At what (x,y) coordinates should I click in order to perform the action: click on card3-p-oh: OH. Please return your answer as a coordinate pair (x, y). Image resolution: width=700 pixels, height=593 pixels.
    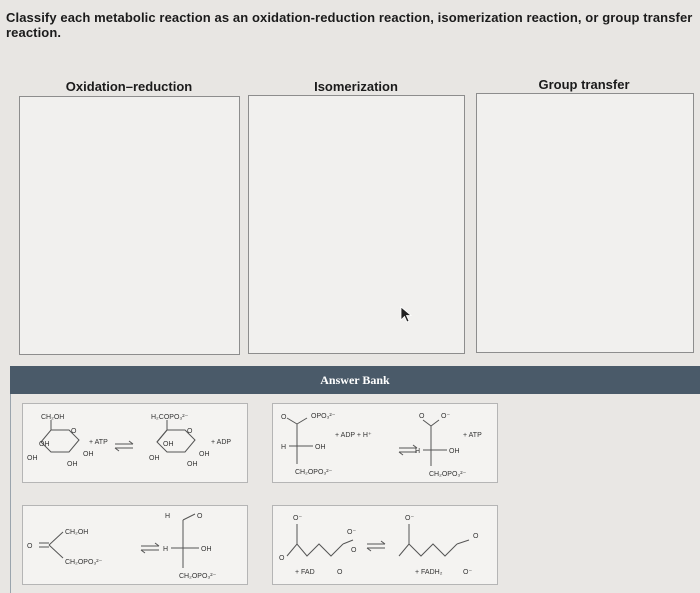
    Looking at the image, I should click on (206, 549).